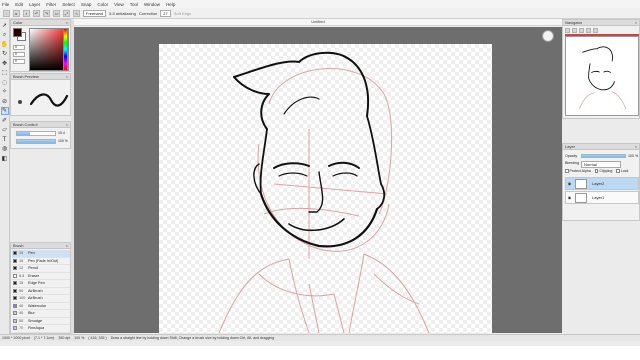 The height and width of the screenshot is (360, 640). What do you see at coordinates (4, 110) in the screenshot?
I see `pen-icon: ✎` at bounding box center [4, 110].